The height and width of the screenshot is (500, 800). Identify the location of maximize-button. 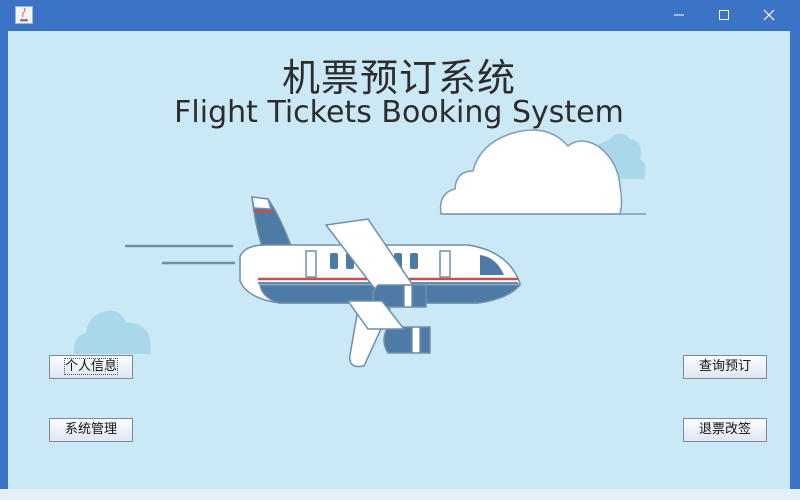
(724, 15).